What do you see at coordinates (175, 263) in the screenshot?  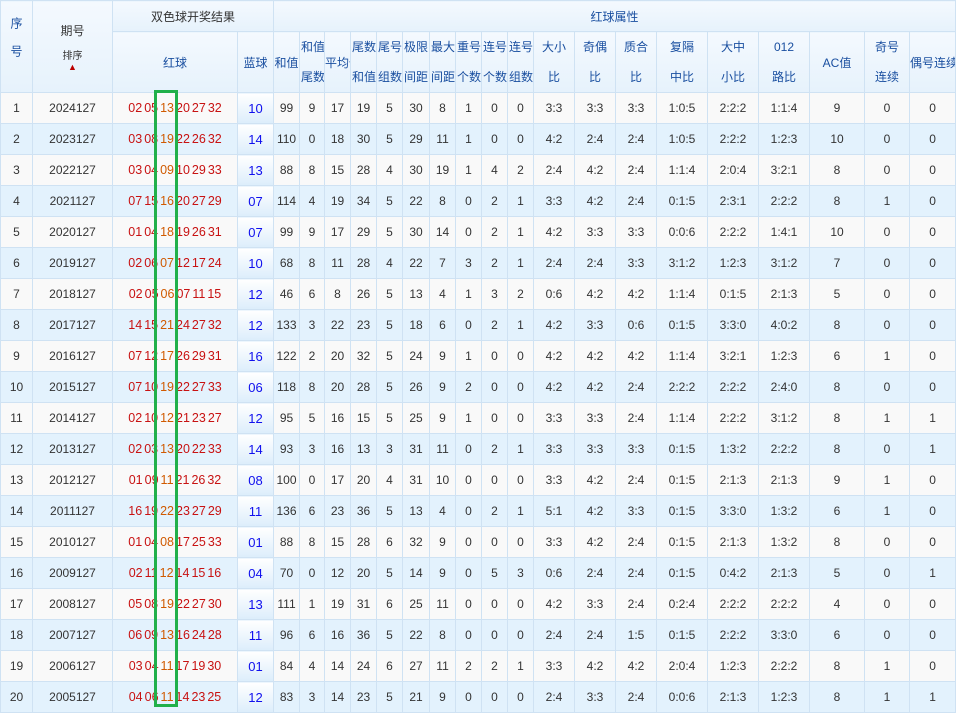 I see `red-balls-cell: 02 06 07 12 17 24` at bounding box center [175, 263].